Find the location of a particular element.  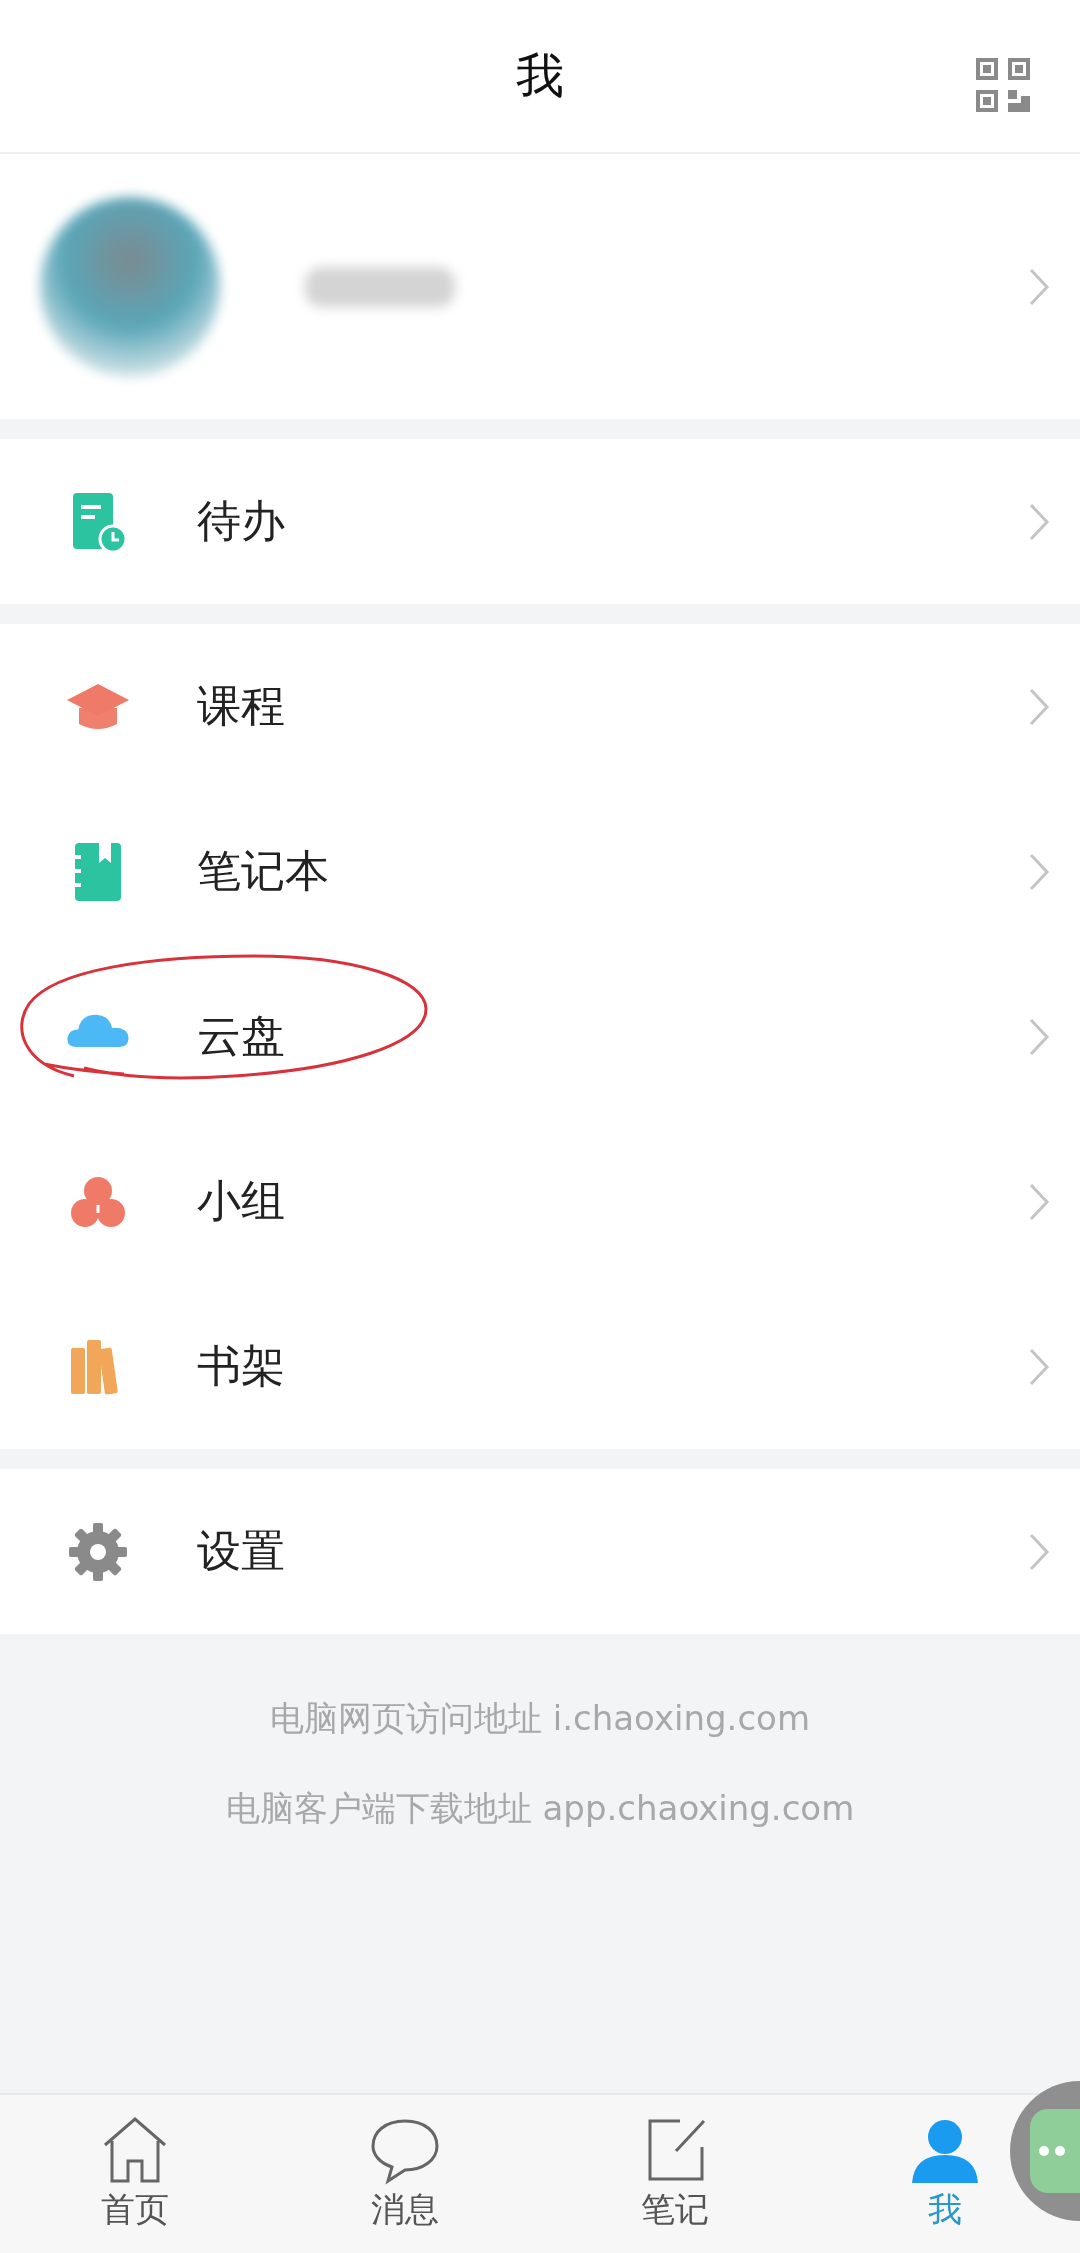

nav-tab: 首页 is located at coordinates (135, 2174).